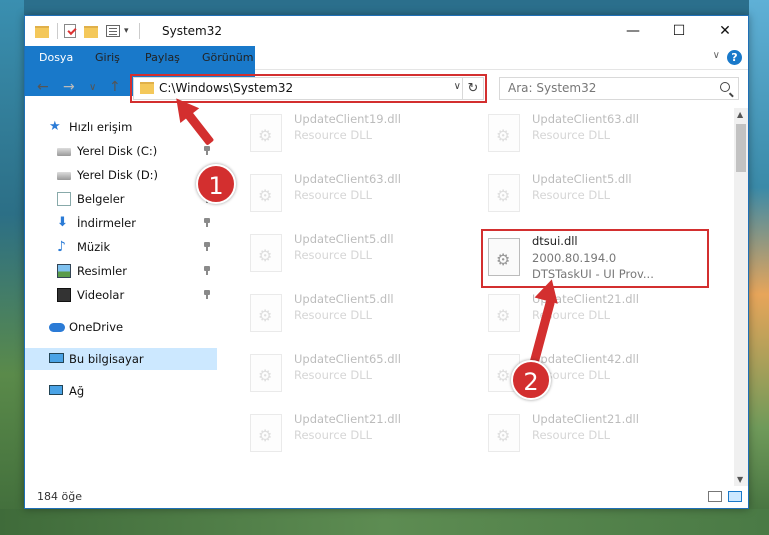 Image resolution: width=769 pixels, height=535 pixels. I want to click on sidebar-item-local-disk-d: Yerel Disk (D:), so click(137, 175).